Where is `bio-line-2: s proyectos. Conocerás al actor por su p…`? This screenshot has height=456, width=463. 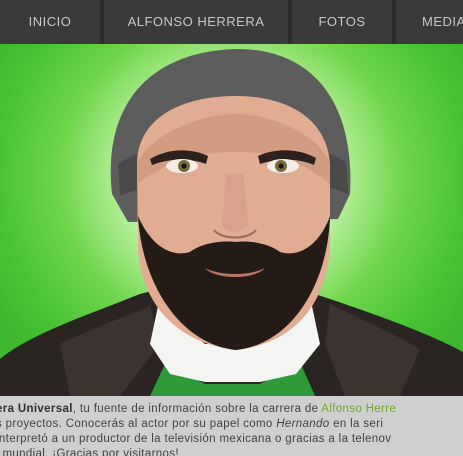
bio-line-2: s proyectos. Conocerás al actor por su p… is located at coordinates (191, 424).